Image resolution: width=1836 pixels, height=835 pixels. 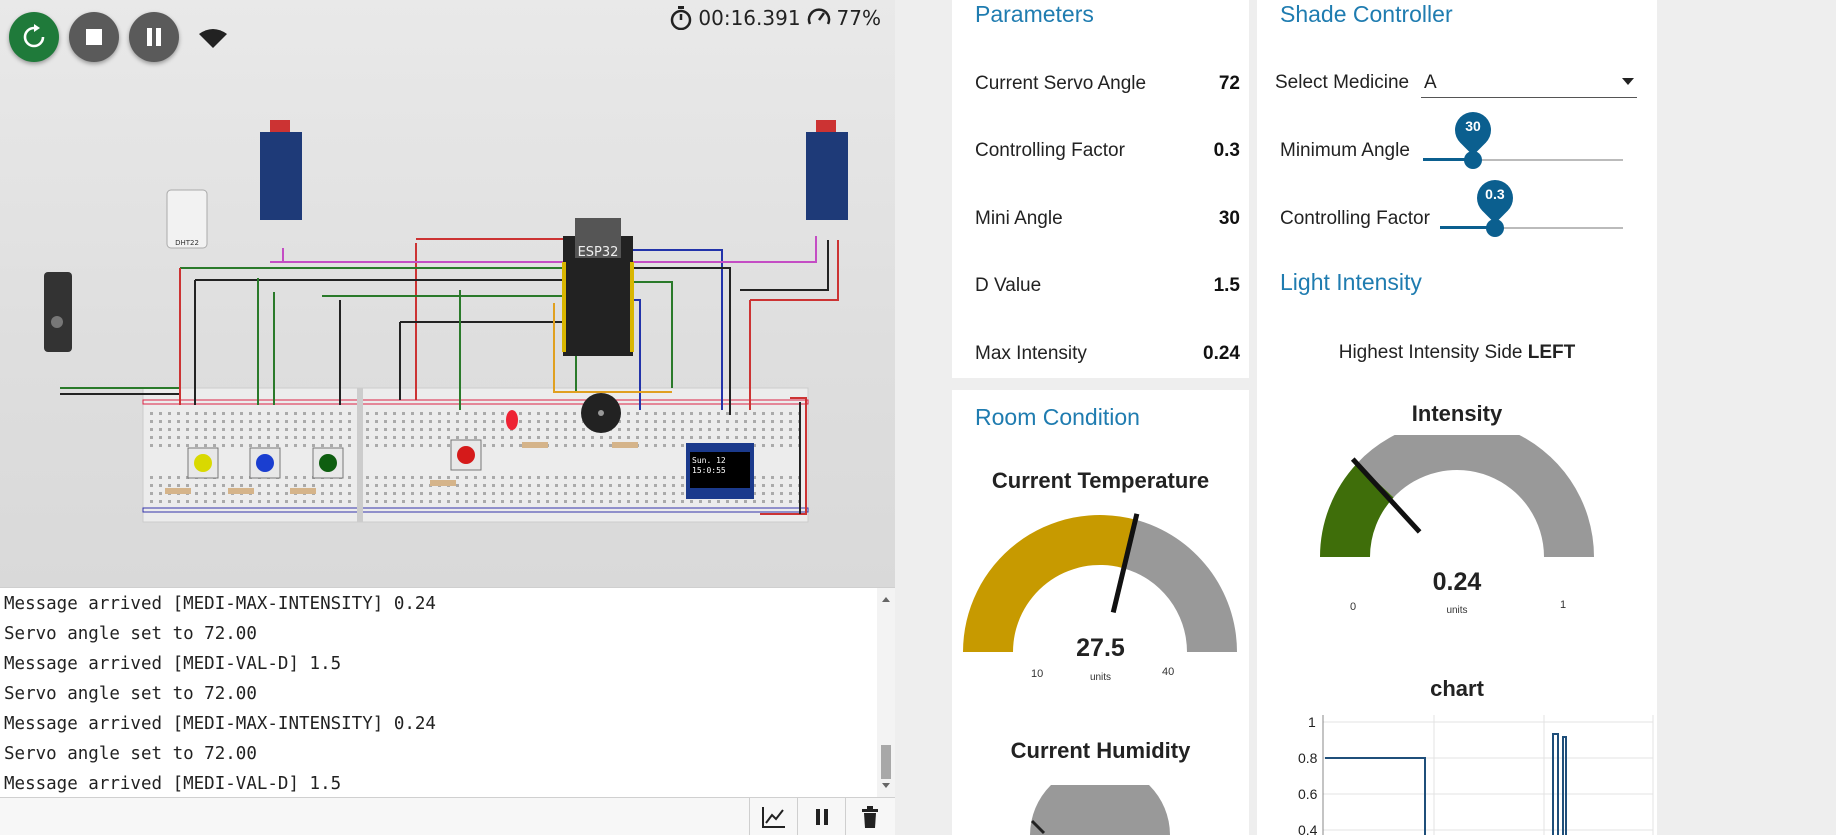 What do you see at coordinates (1100, 750) in the screenshot?
I see `humidity-gauge-title: Current Humidity` at bounding box center [1100, 750].